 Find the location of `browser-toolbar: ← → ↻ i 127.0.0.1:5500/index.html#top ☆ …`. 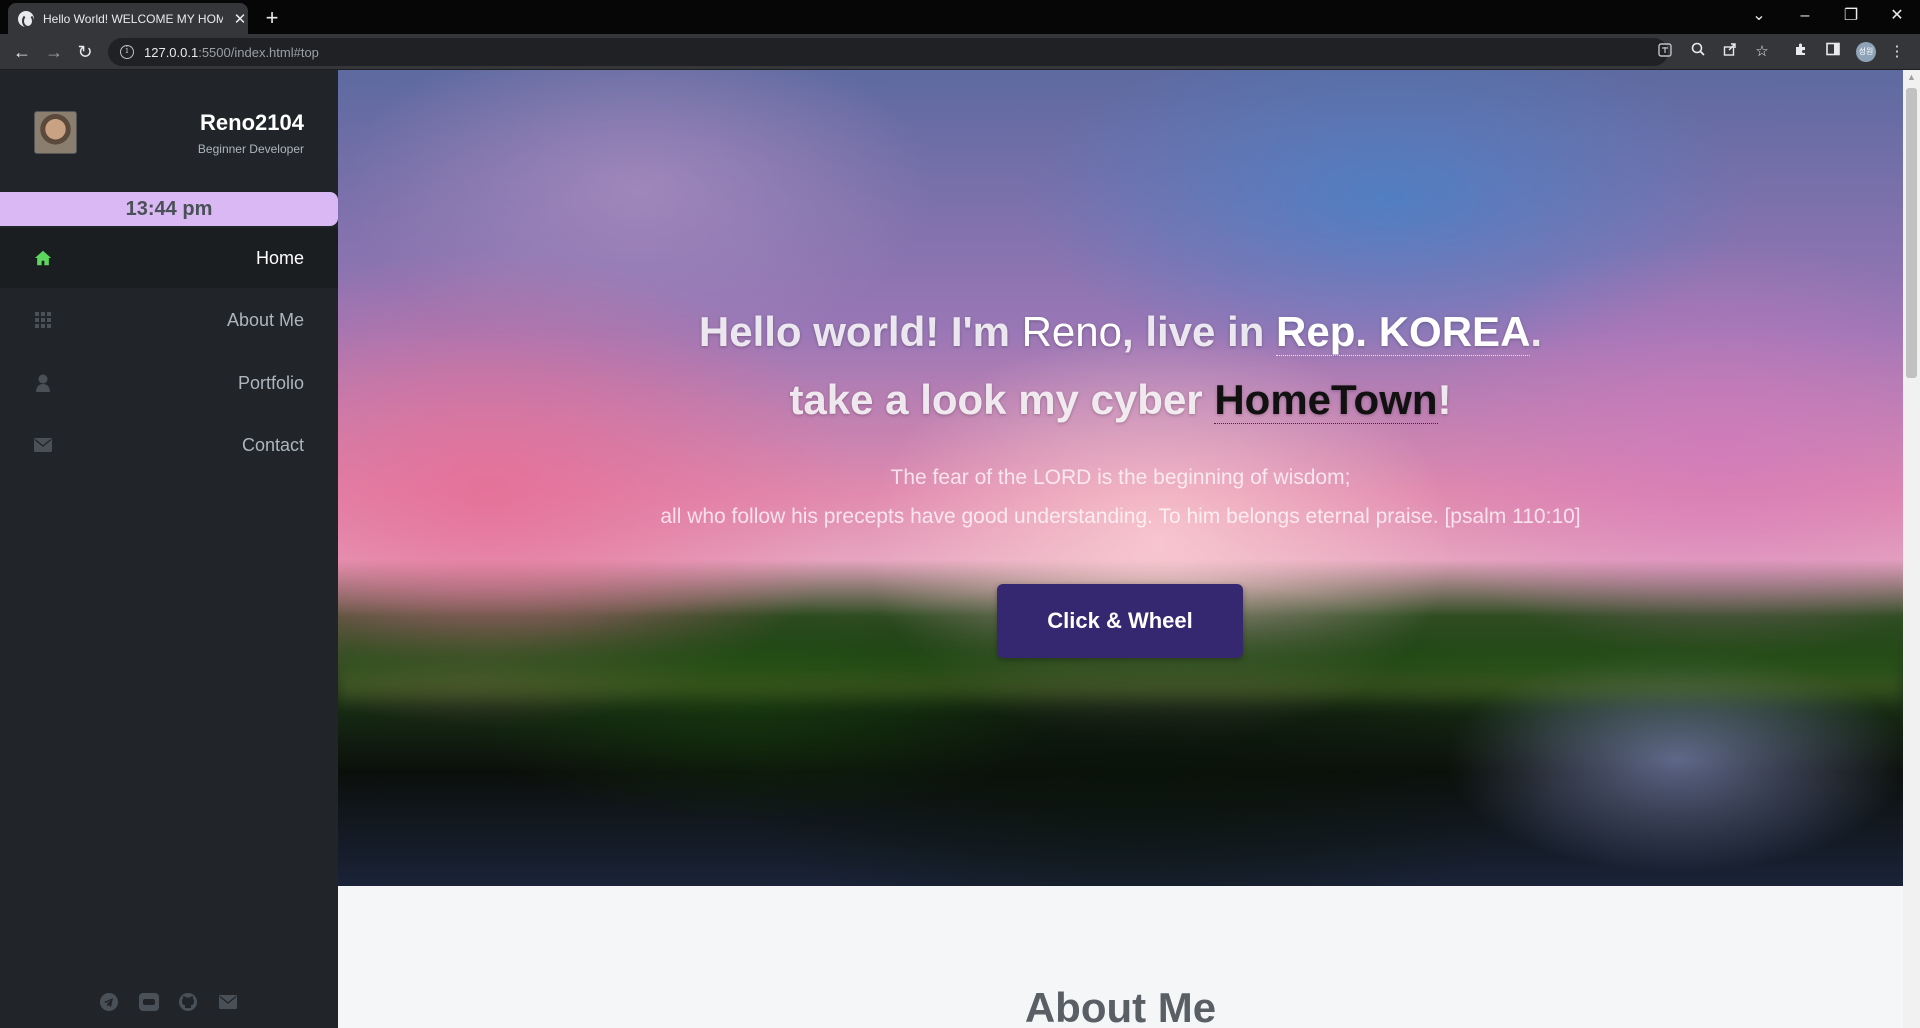

browser-toolbar: ← → ↻ i 127.0.0.1:5500/index.html#top ☆ … is located at coordinates (960, 52).